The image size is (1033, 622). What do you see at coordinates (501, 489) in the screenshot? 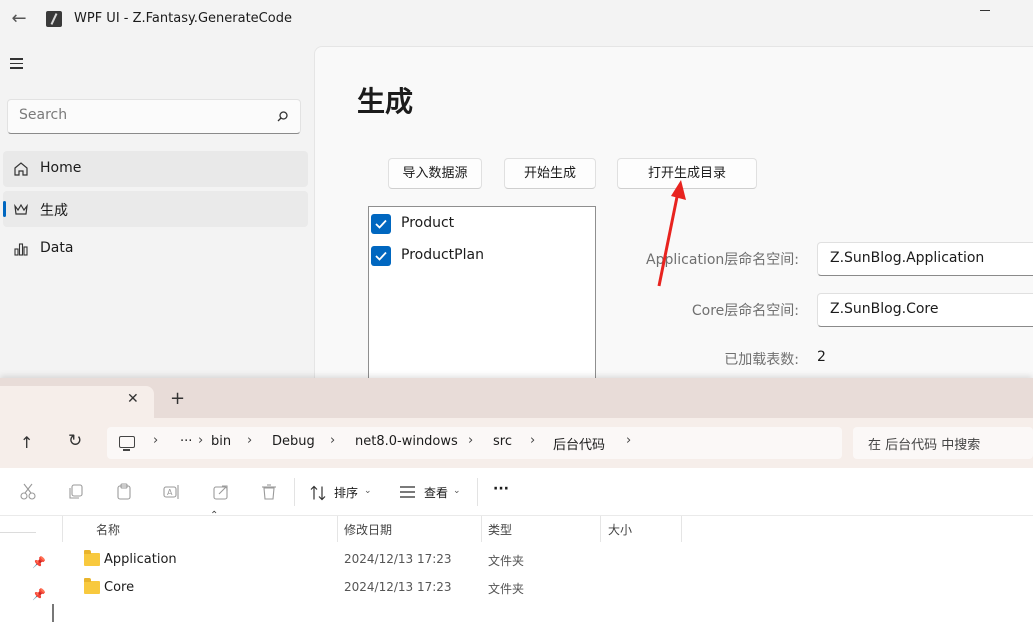
I see `more-options-button: ···` at bounding box center [501, 489].